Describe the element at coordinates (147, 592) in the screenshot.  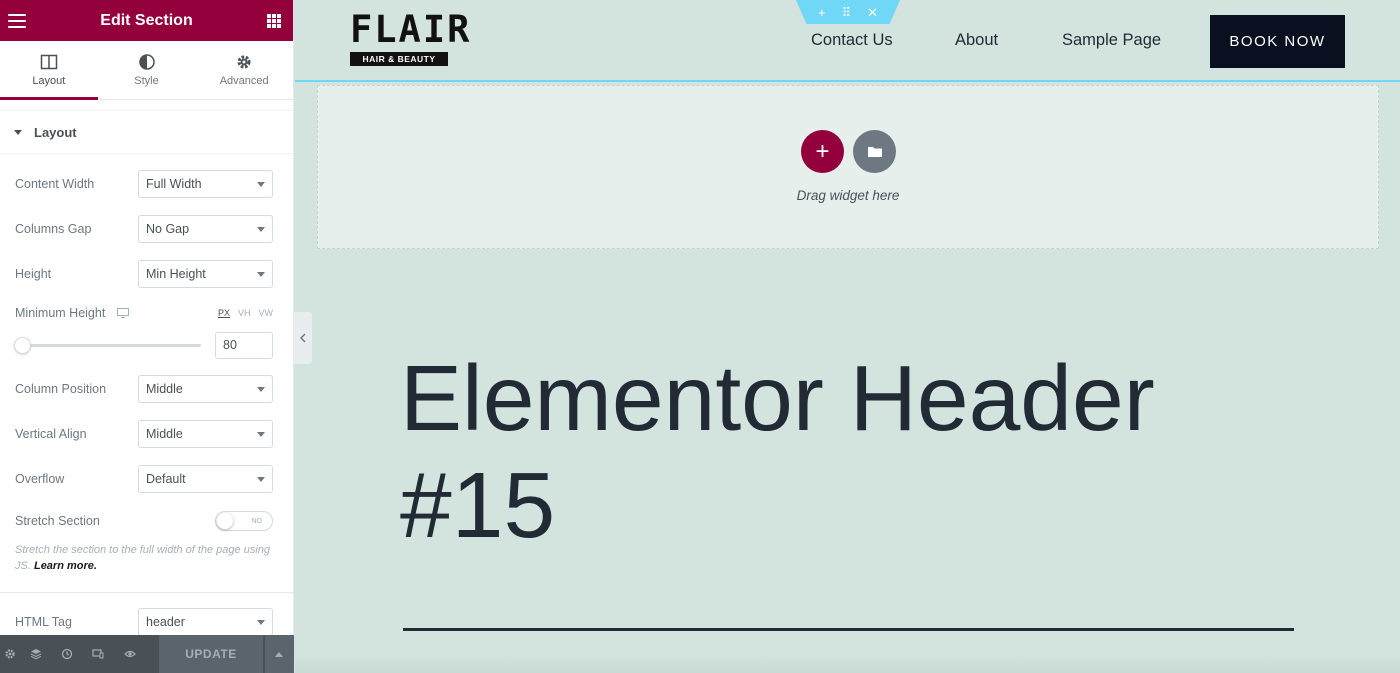
I see `panel-divider` at that location.